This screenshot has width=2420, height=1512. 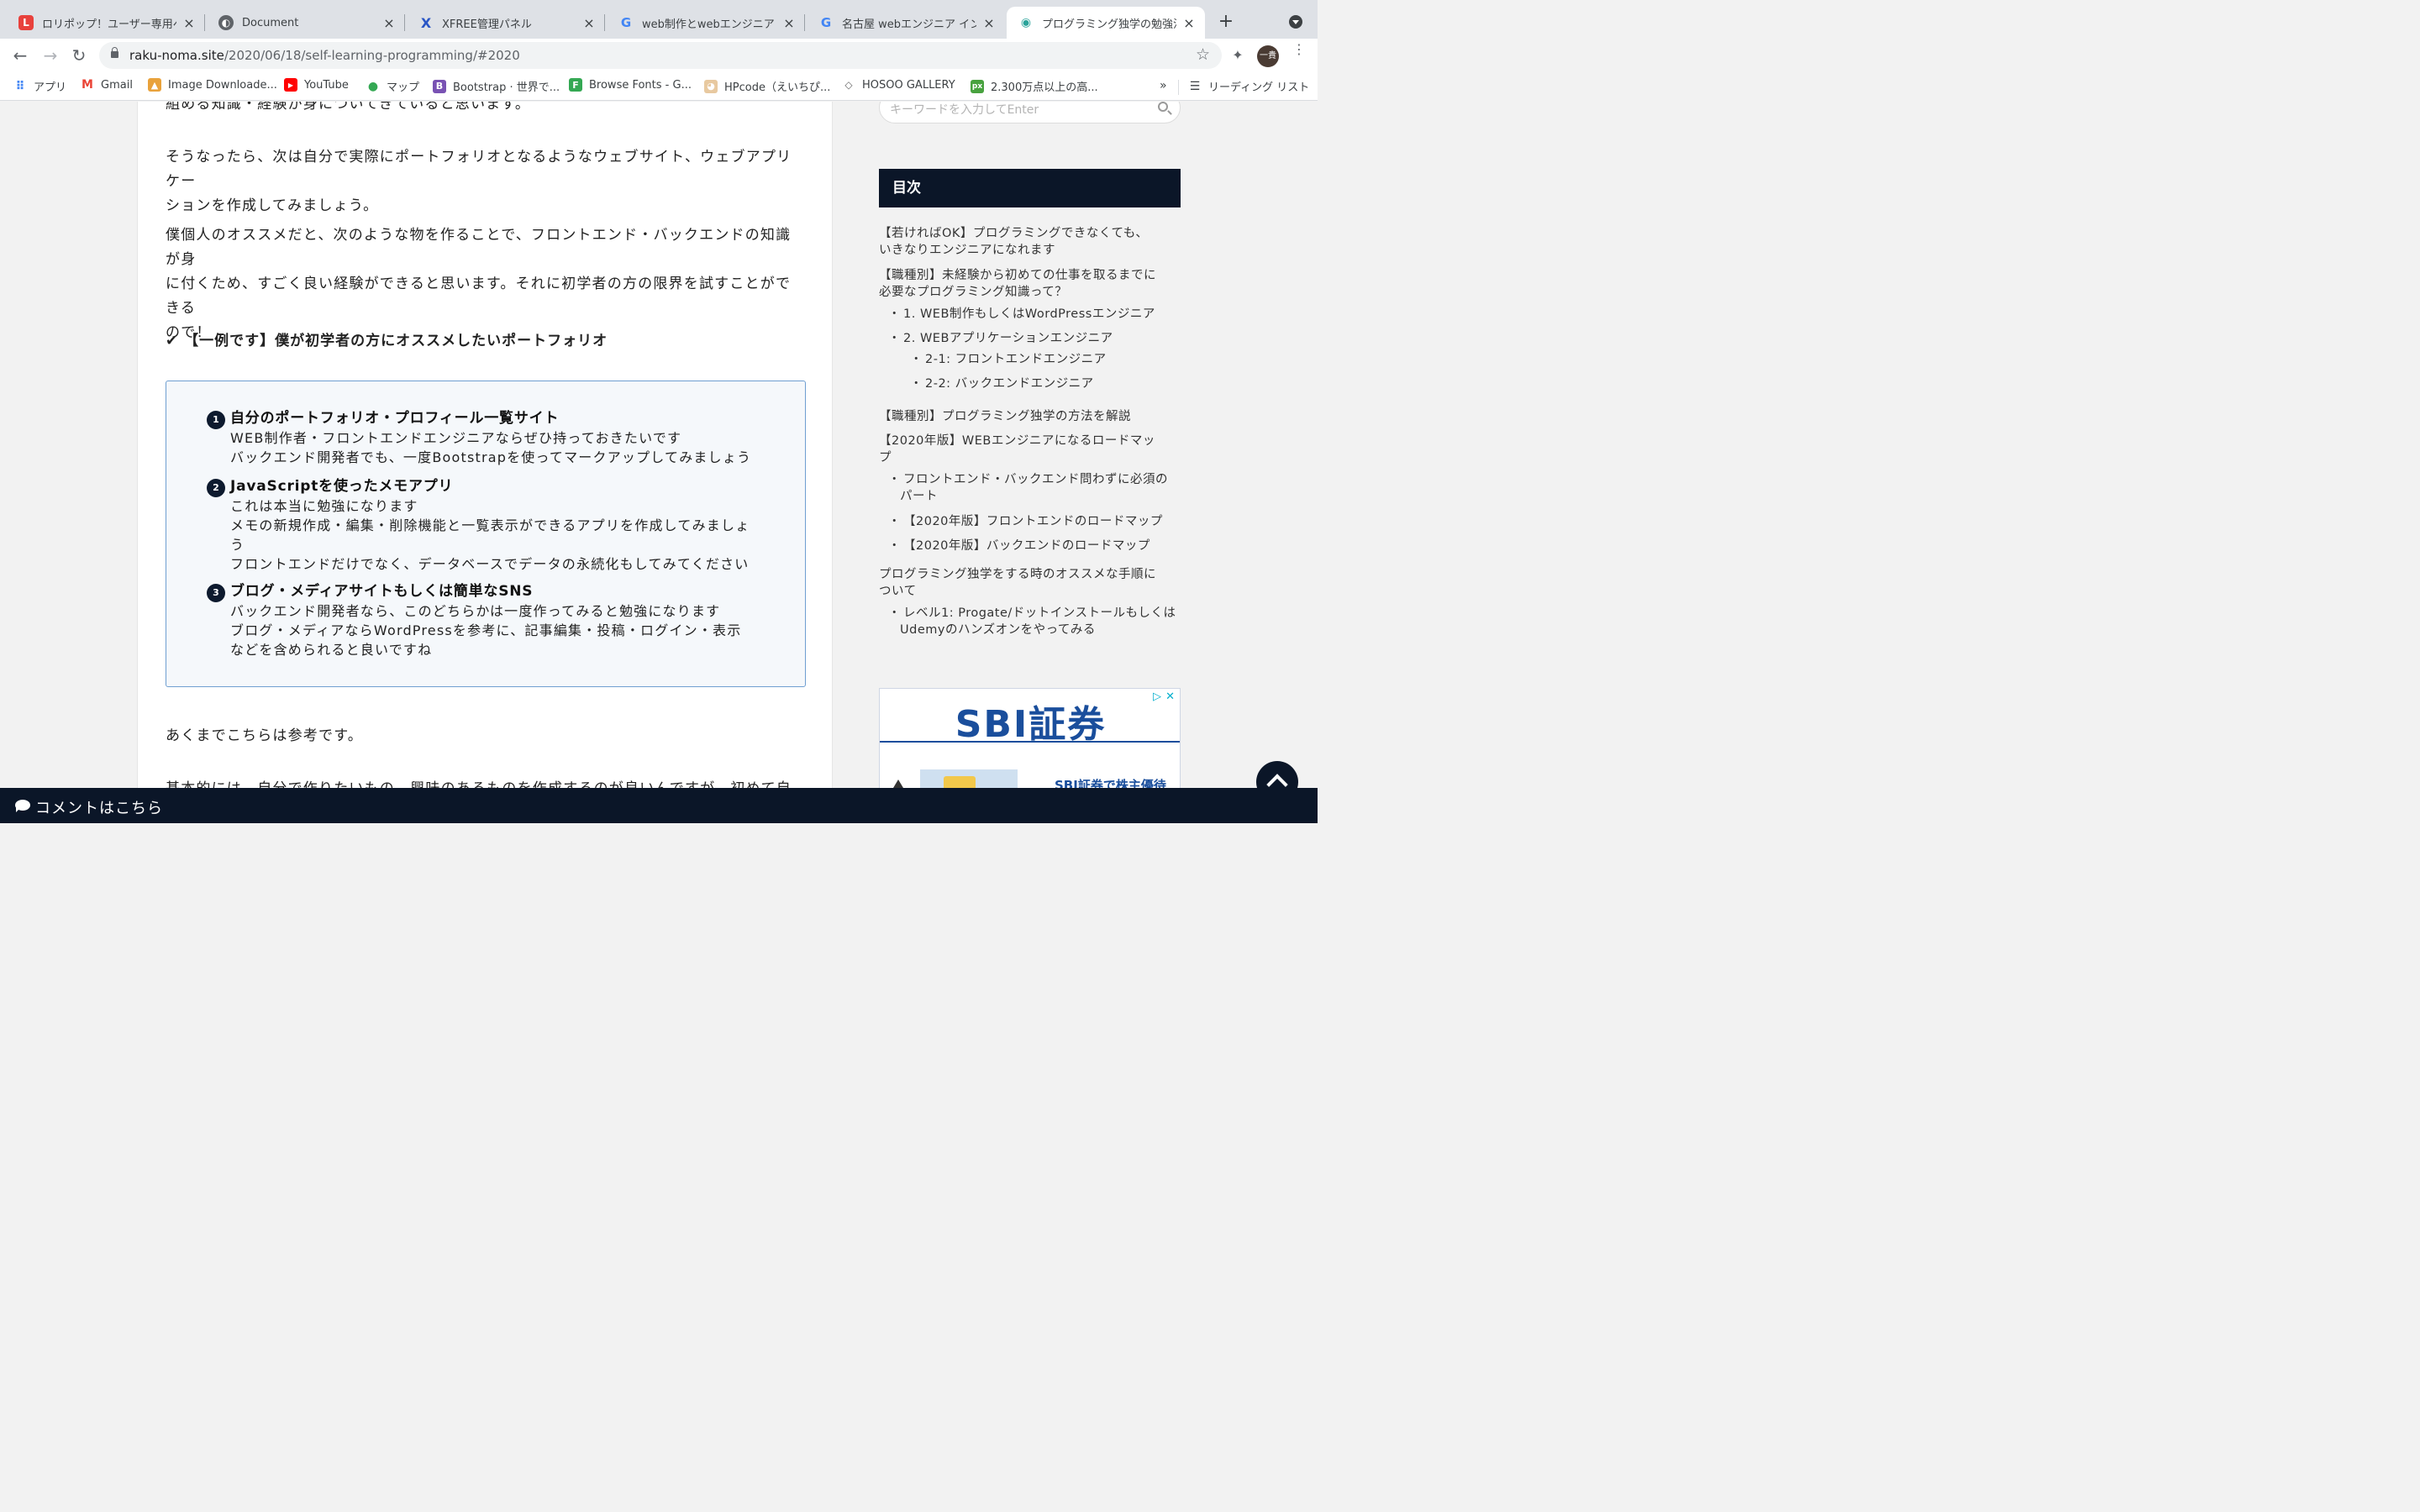 I want to click on pixabay-icon: px, so click(x=977, y=86).